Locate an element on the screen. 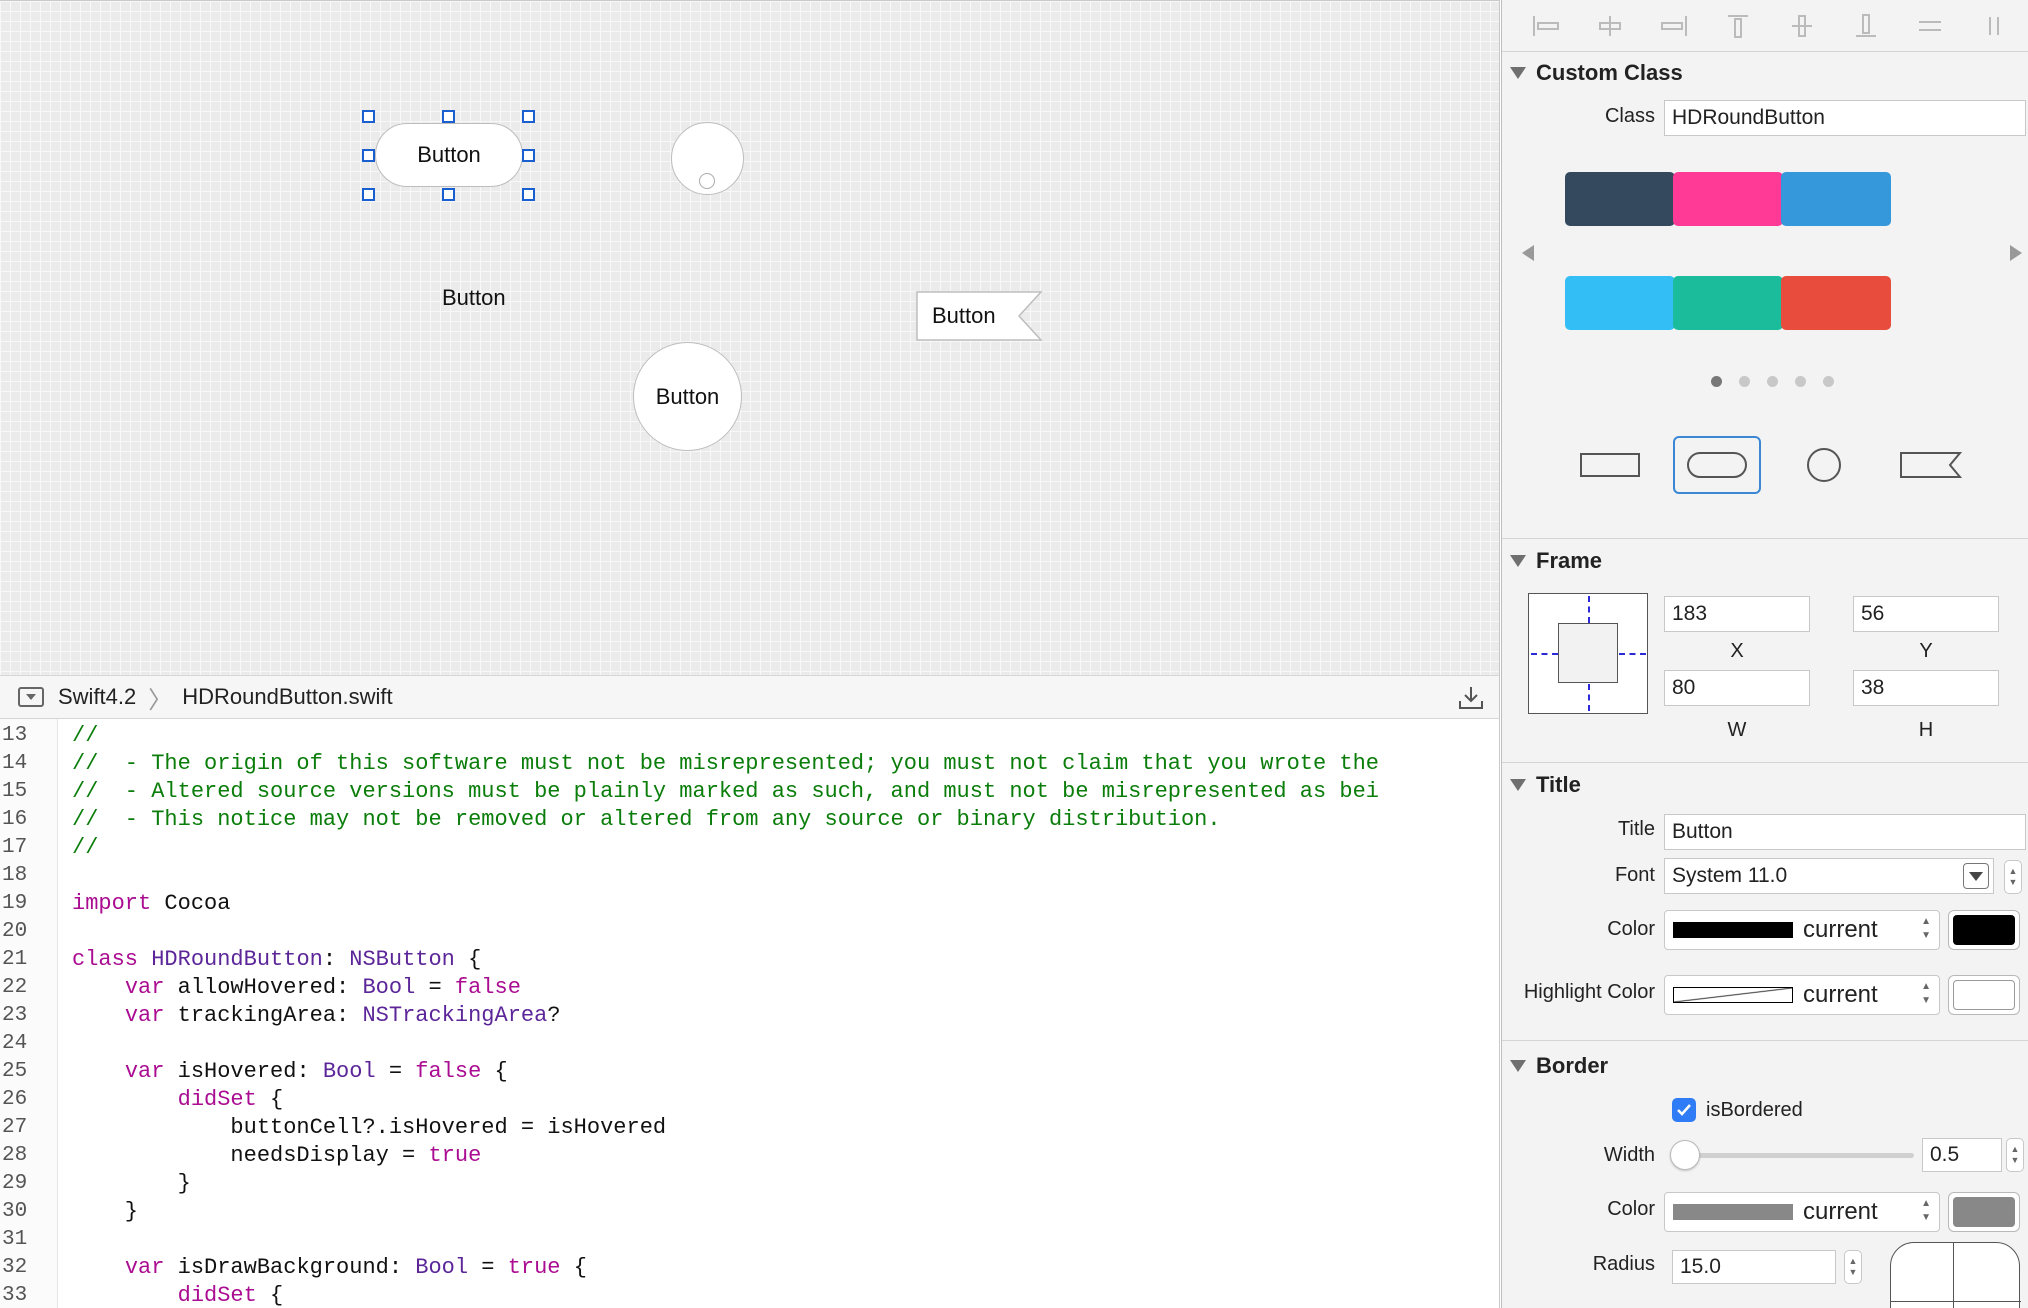  shape-circle-button is located at coordinates (1824, 465).